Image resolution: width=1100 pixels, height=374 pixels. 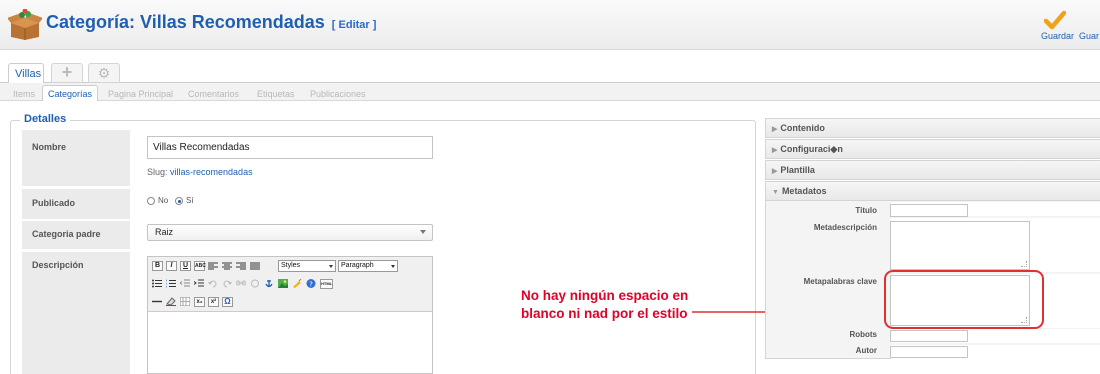 What do you see at coordinates (54, 203) in the screenshot?
I see `published-label: Publicado` at bounding box center [54, 203].